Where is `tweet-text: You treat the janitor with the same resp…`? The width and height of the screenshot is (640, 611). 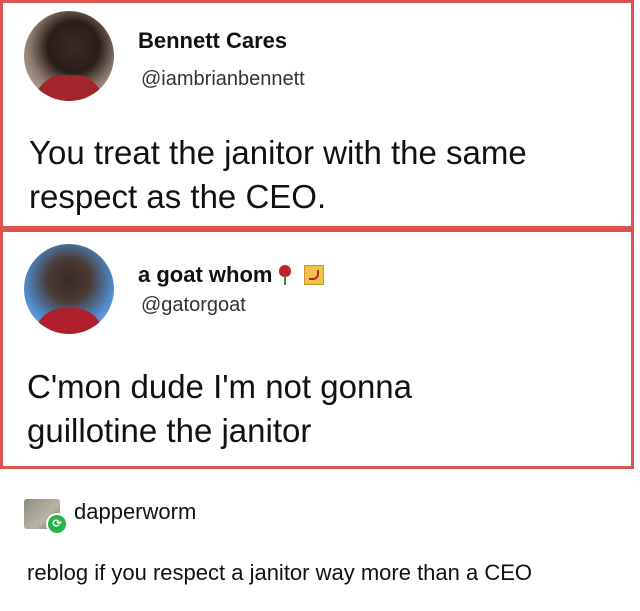 tweet-text: You treat the janitor with the same resp… is located at coordinates (278, 174).